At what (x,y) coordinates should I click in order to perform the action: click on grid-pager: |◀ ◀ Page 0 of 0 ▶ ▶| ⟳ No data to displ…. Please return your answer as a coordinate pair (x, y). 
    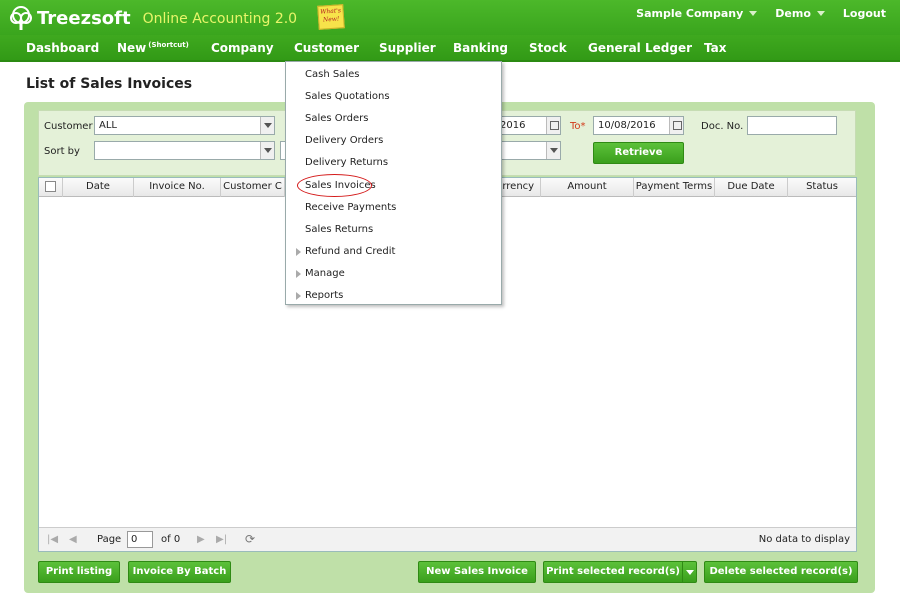
    Looking at the image, I should click on (447, 539).